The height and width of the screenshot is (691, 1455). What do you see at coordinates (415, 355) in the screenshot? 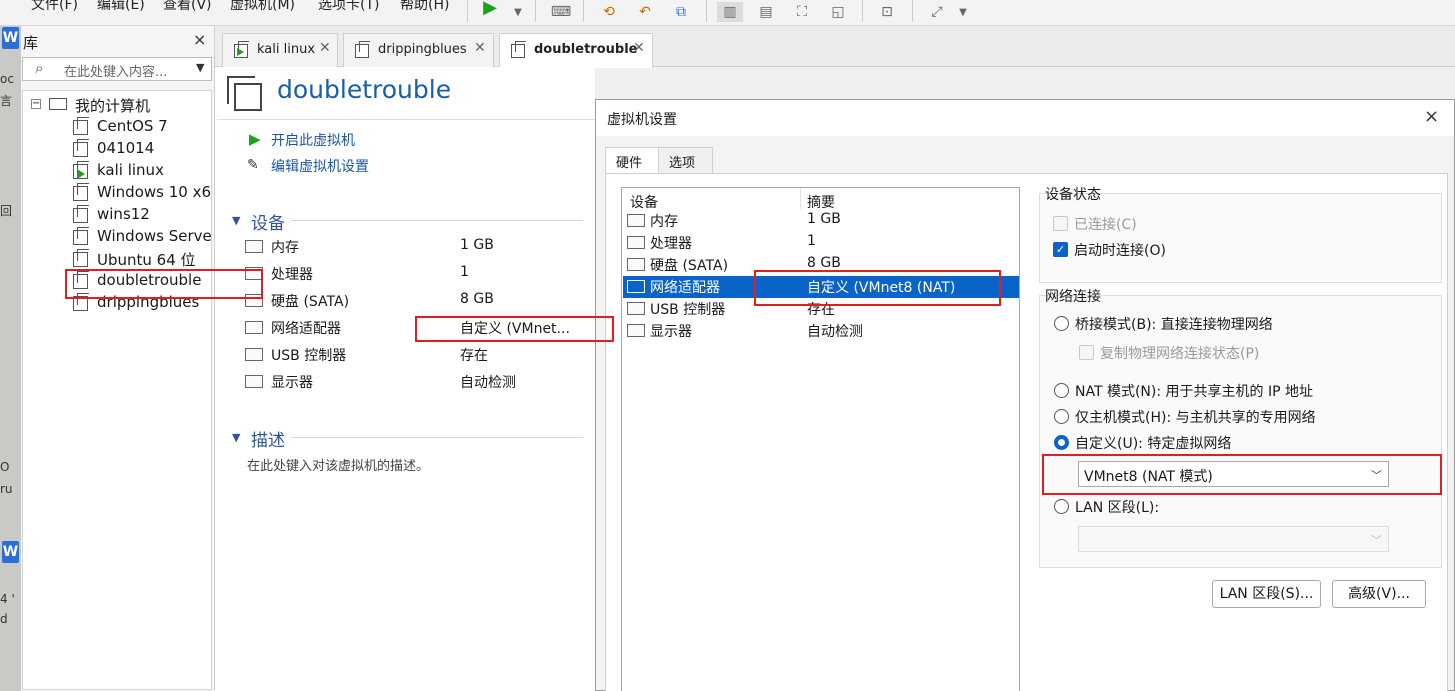
I see `device-row: USB 控制器 存在` at bounding box center [415, 355].